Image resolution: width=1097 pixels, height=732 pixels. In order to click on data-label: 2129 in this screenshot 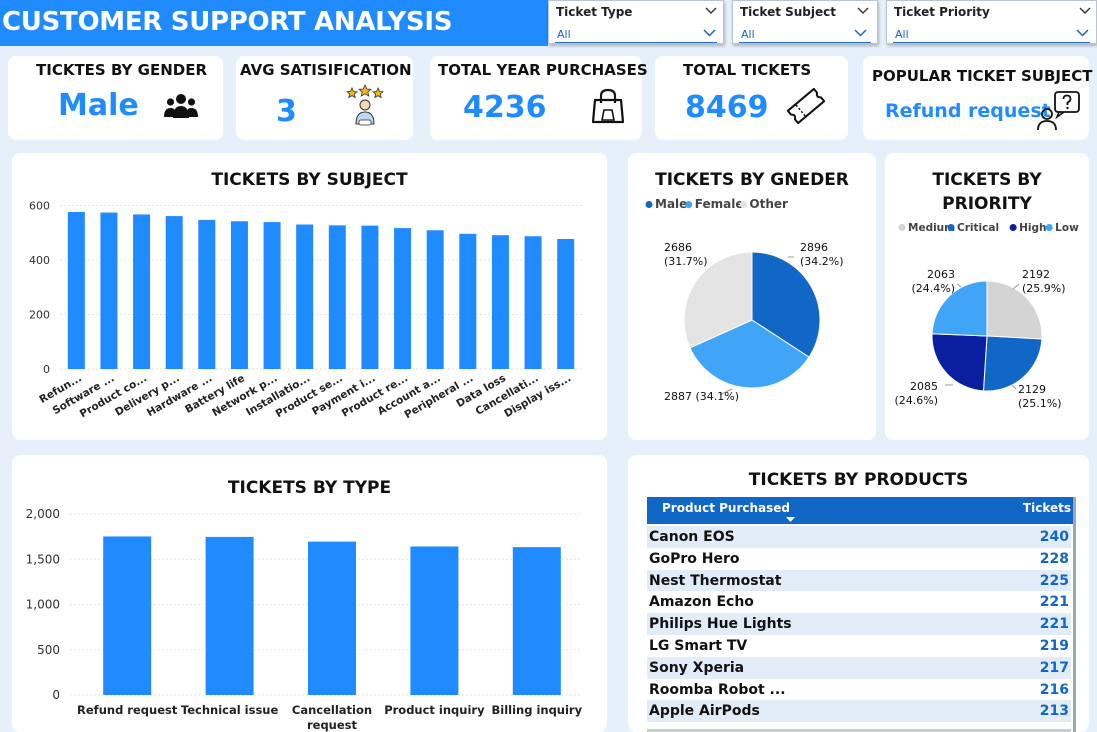, I will do `click(1032, 389)`.